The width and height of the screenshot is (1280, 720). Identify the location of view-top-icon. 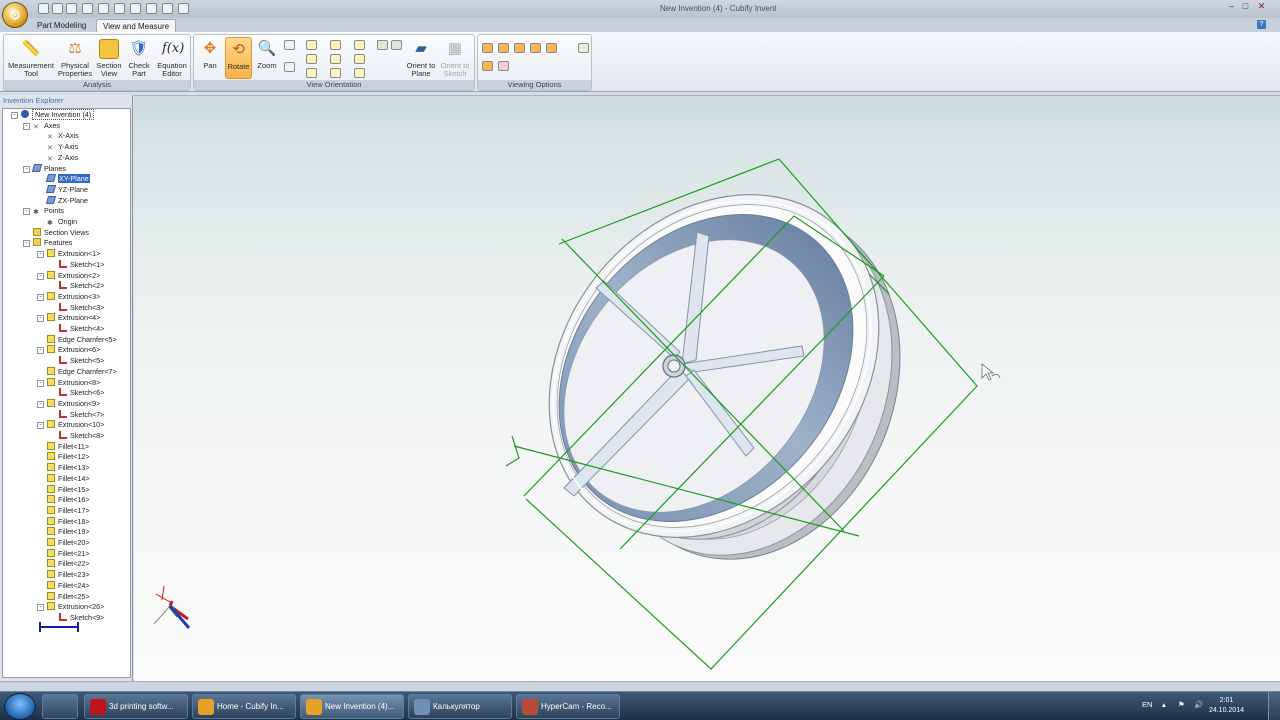
(311, 59).